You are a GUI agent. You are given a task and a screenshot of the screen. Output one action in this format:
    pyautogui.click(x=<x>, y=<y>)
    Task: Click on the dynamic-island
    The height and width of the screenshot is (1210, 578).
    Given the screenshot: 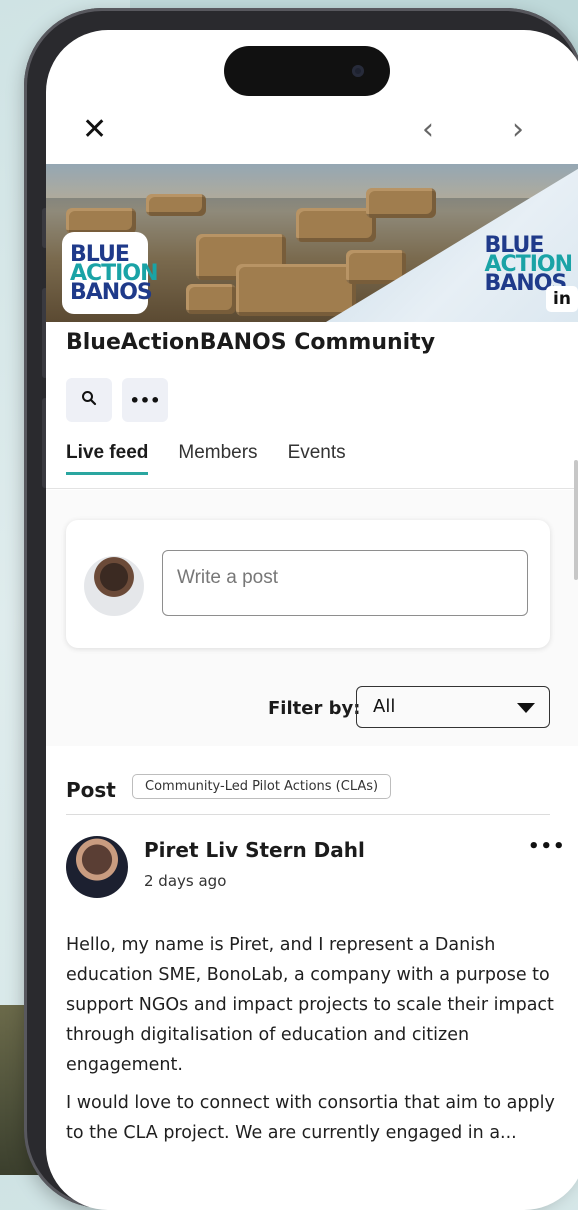 What is the action you would take?
    pyautogui.click(x=307, y=71)
    